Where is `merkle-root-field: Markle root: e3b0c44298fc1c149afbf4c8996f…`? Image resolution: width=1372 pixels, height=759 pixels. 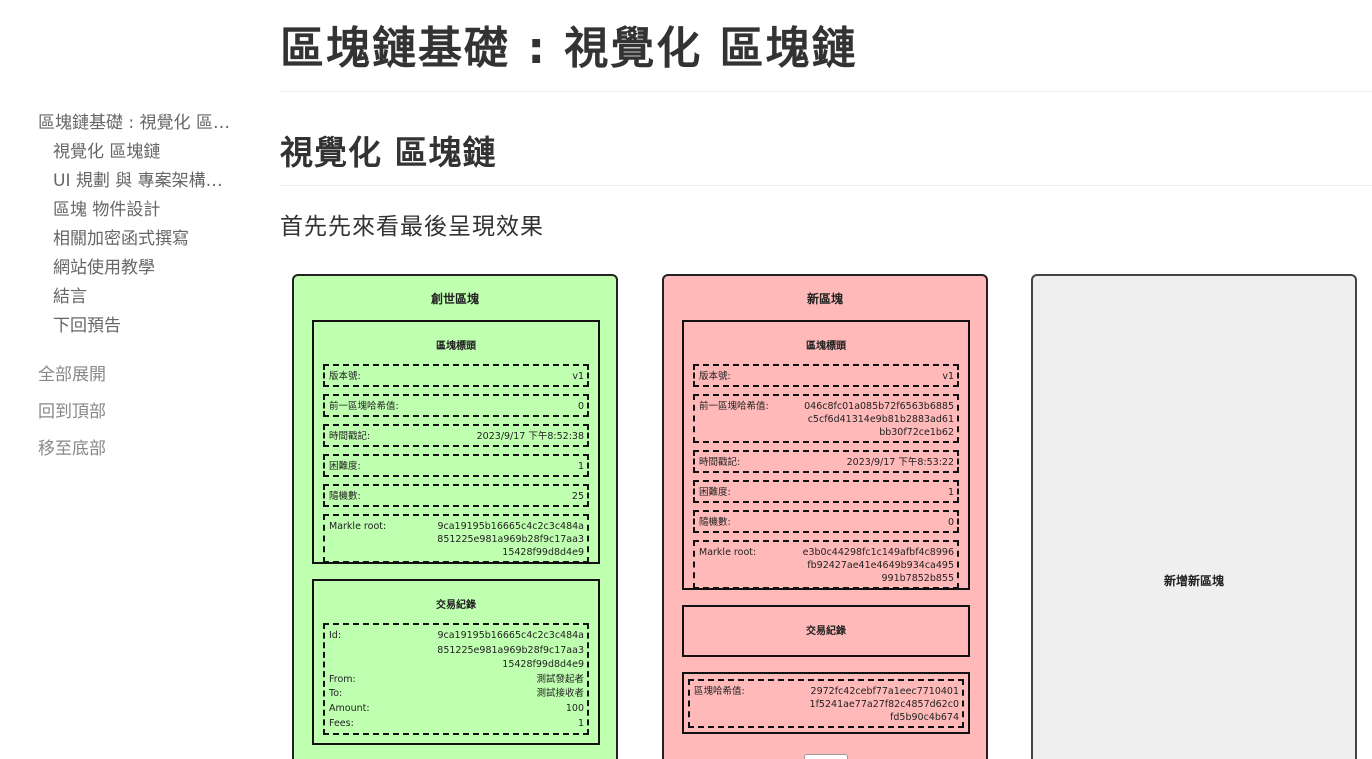
merkle-root-field: Markle root: e3b0c44298fc1c149afbf4c8996f… is located at coordinates (826, 564).